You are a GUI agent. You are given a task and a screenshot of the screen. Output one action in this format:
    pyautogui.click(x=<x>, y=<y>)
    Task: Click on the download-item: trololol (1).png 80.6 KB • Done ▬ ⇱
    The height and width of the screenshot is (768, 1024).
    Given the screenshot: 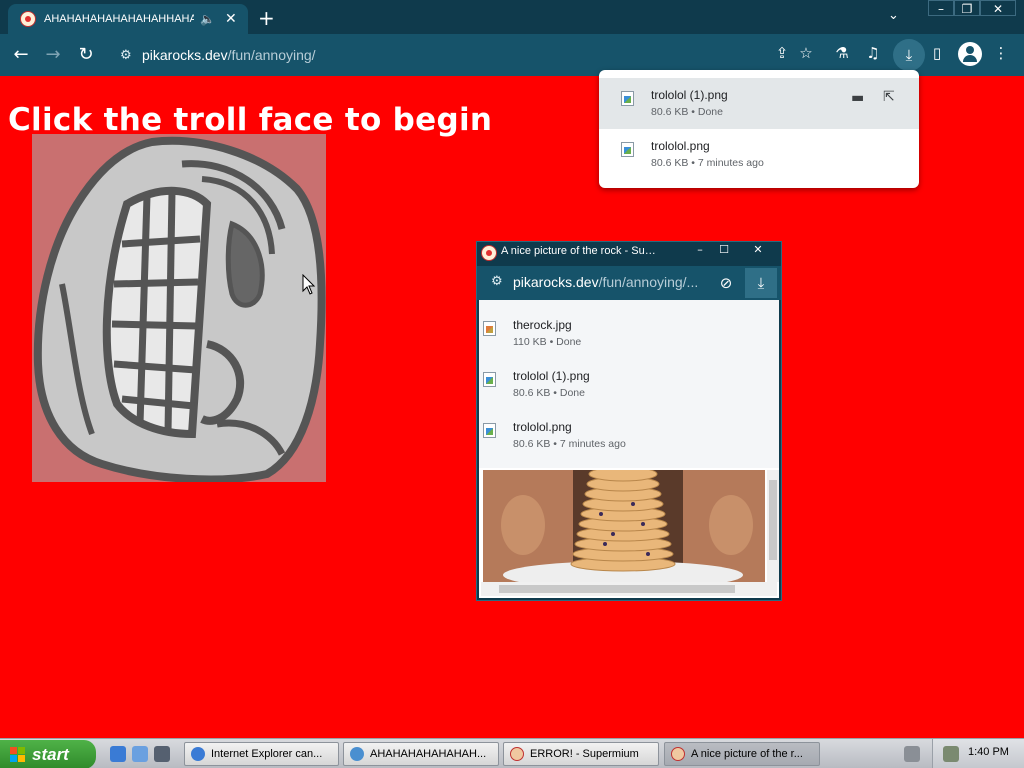 What is the action you would take?
    pyautogui.click(x=759, y=103)
    